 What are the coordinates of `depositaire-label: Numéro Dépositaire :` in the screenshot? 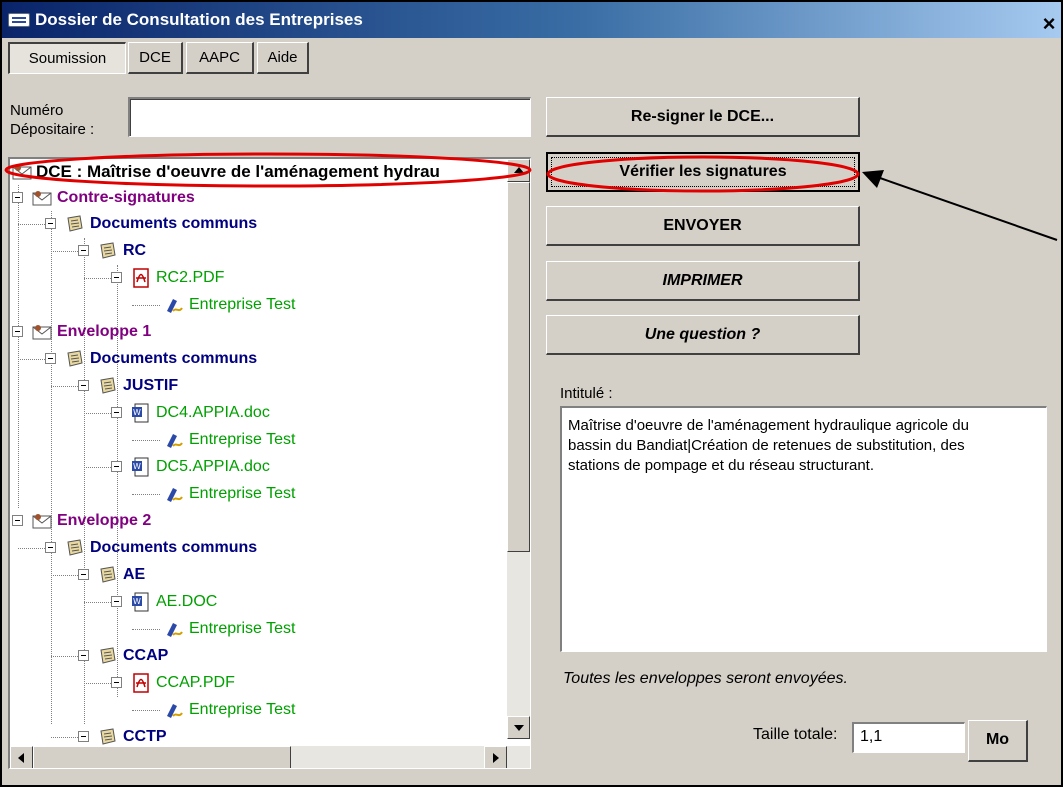 It's located at (52, 120).